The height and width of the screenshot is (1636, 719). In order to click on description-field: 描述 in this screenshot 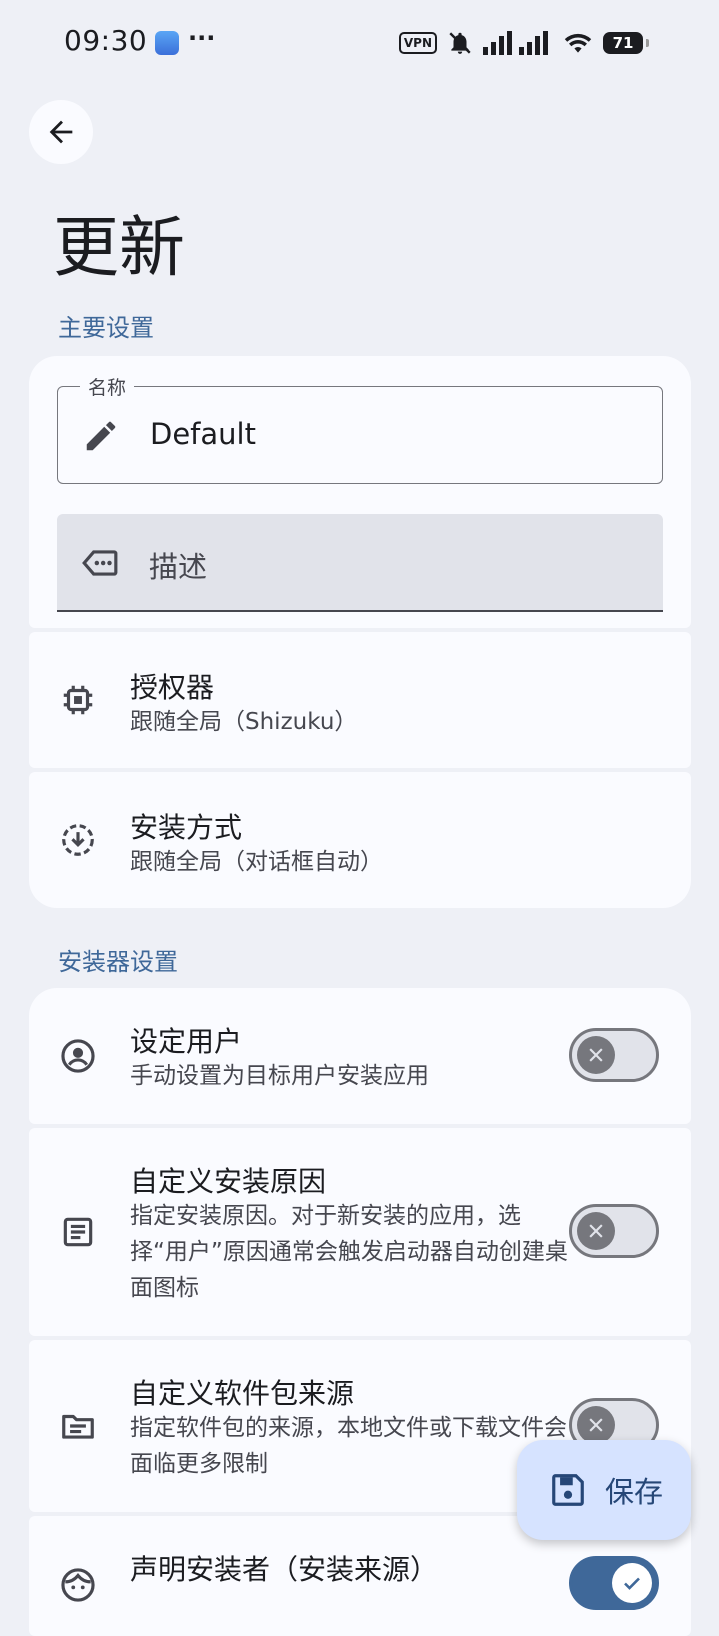, I will do `click(360, 563)`.